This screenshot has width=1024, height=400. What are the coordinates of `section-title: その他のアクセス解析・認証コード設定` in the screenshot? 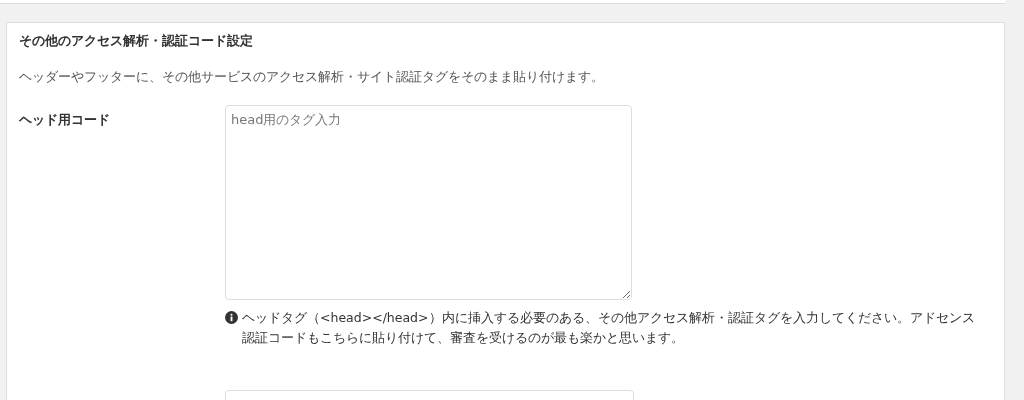 It's located at (136, 41).